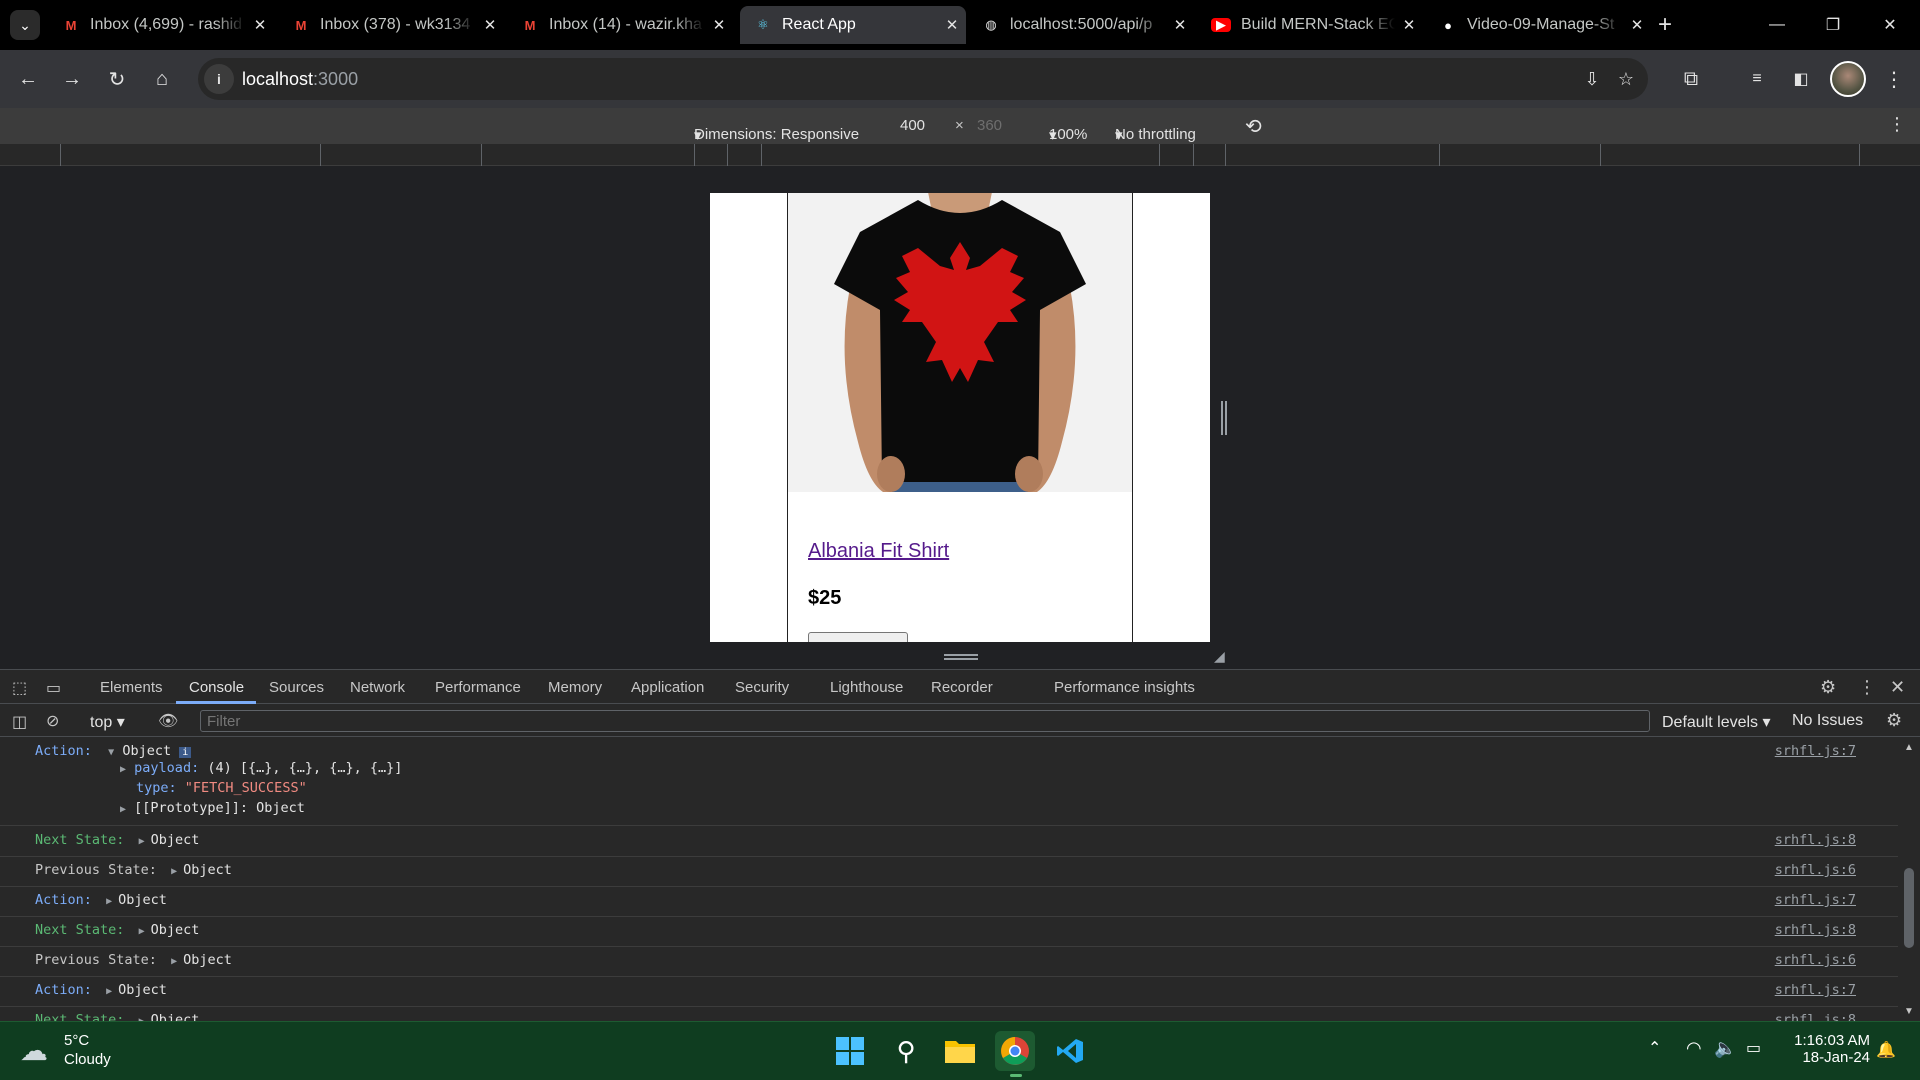  I want to click on close-window-button: ✕, so click(1890, 25).